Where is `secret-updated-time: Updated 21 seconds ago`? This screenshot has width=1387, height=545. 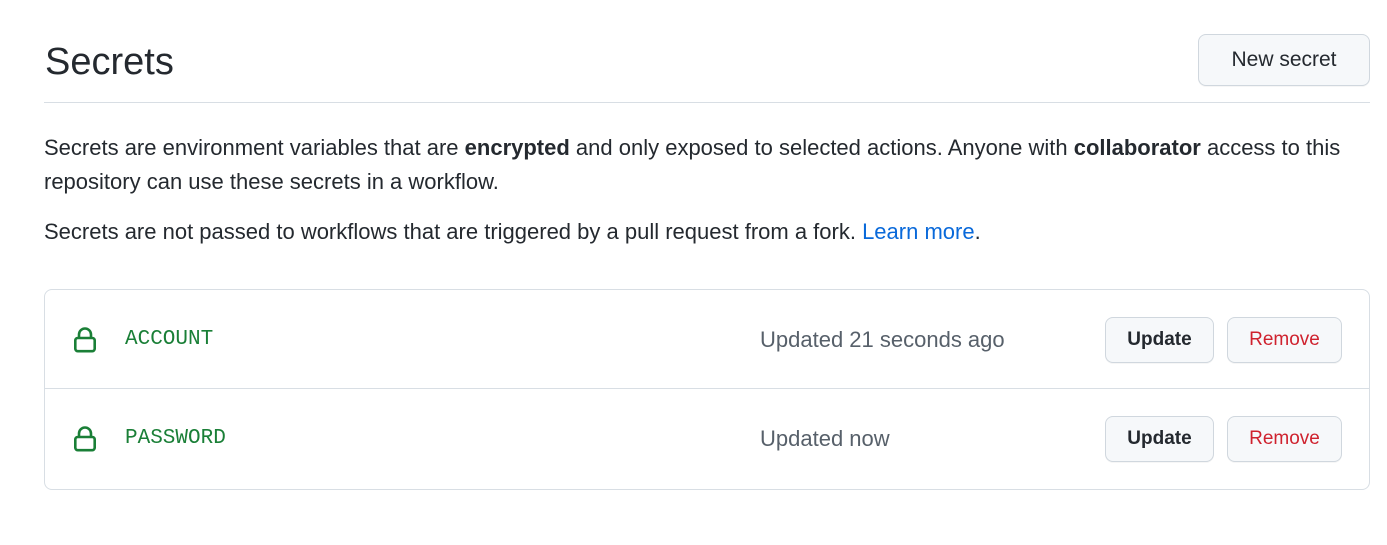 secret-updated-time: Updated 21 seconds ago is located at coordinates (882, 339).